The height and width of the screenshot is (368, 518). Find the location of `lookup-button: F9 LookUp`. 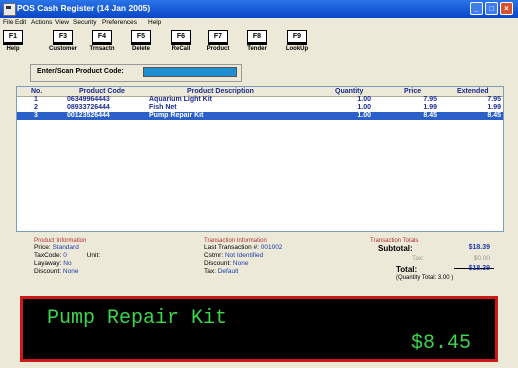

lookup-button: F9 LookUp is located at coordinates (297, 44).